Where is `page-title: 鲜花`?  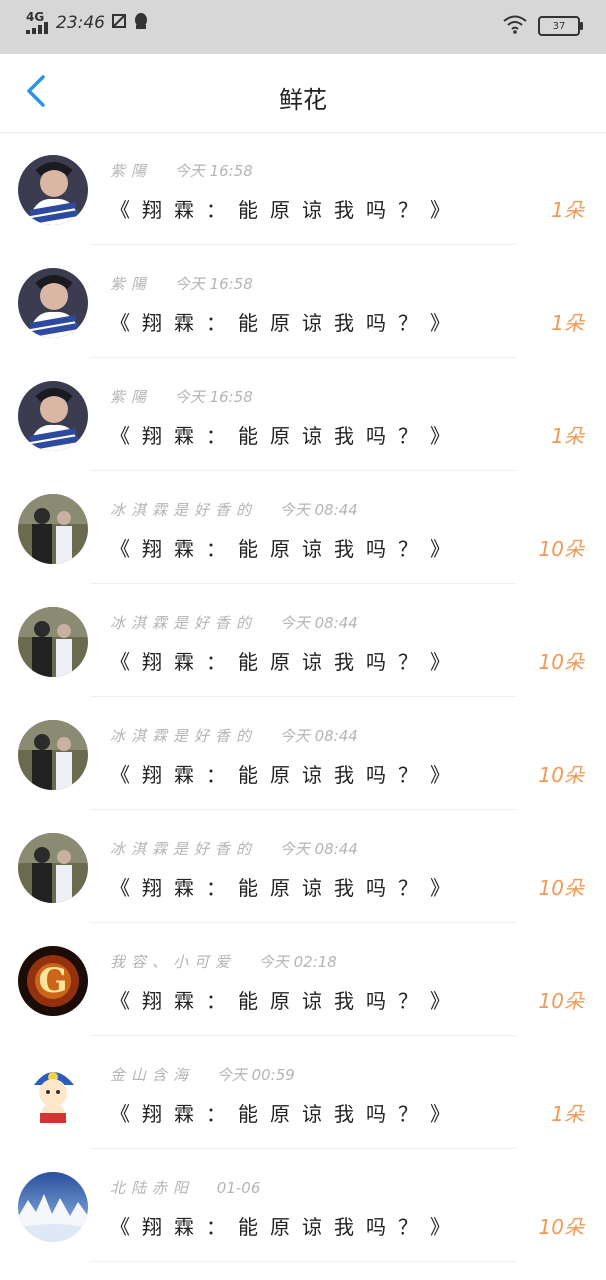 page-title: 鲜花 is located at coordinates (303, 97).